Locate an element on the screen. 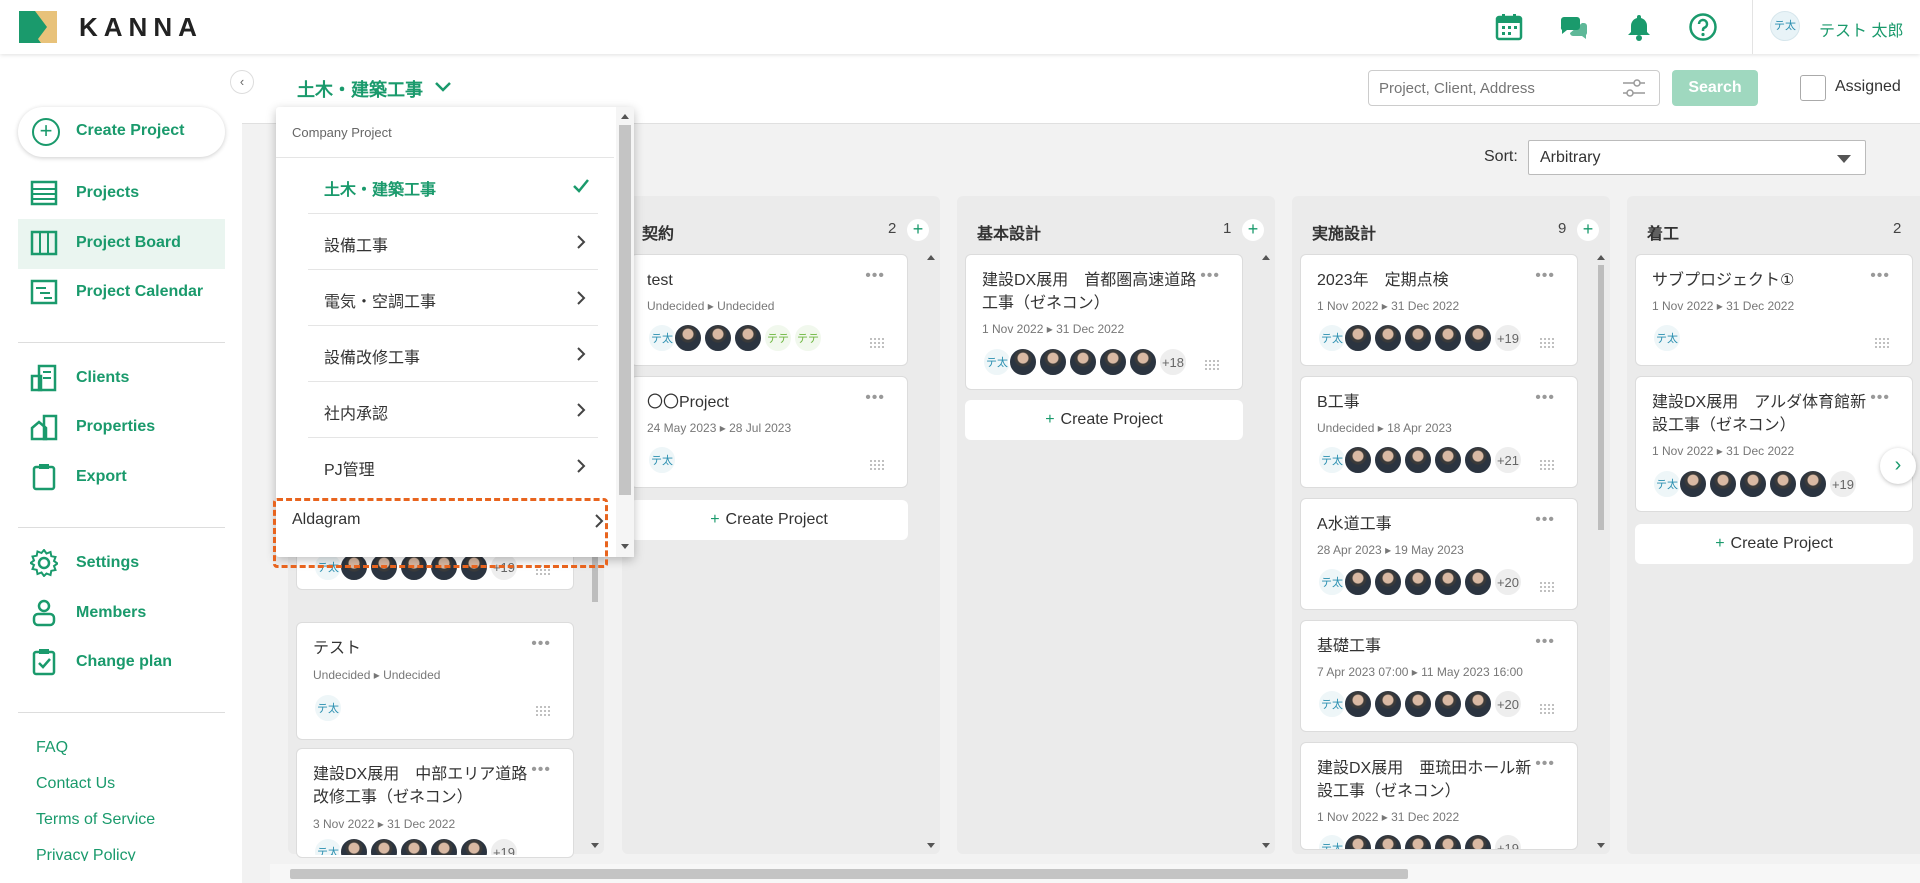 This screenshot has height=883, width=1920. sort-select: Arbitrary is located at coordinates (1697, 157).